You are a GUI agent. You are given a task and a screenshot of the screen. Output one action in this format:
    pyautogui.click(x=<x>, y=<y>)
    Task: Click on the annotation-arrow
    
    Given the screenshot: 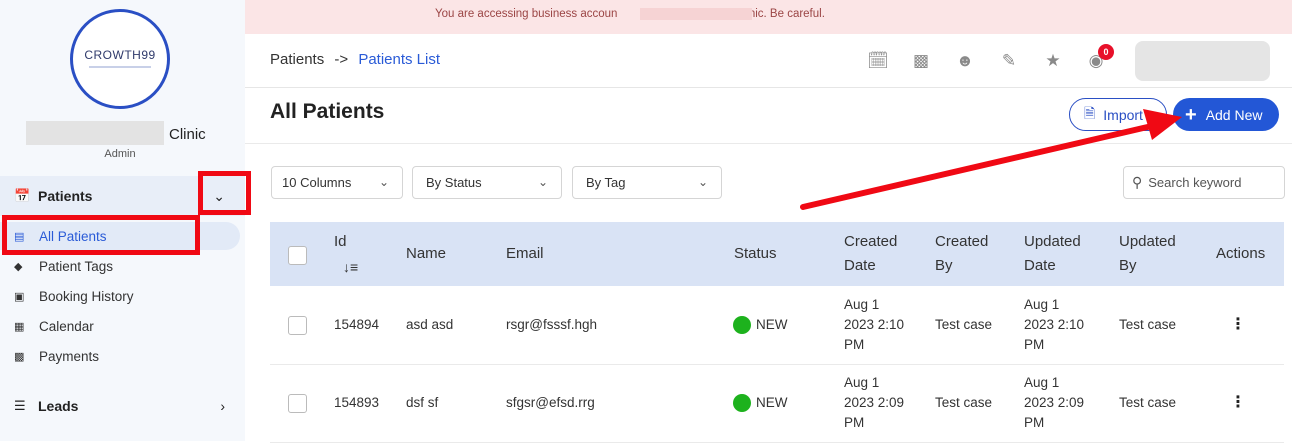 What is the action you would take?
    pyautogui.click(x=991, y=159)
    